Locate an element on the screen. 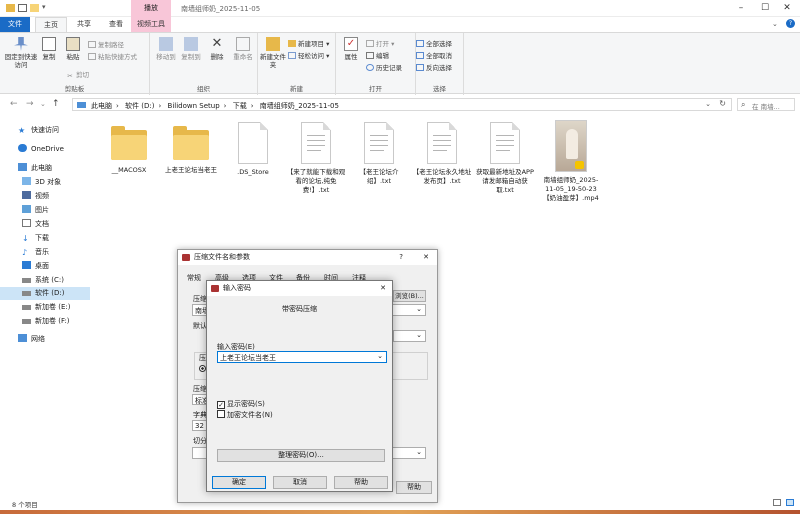  up-arrow-icon: ↑ is located at coordinates (56, 104).